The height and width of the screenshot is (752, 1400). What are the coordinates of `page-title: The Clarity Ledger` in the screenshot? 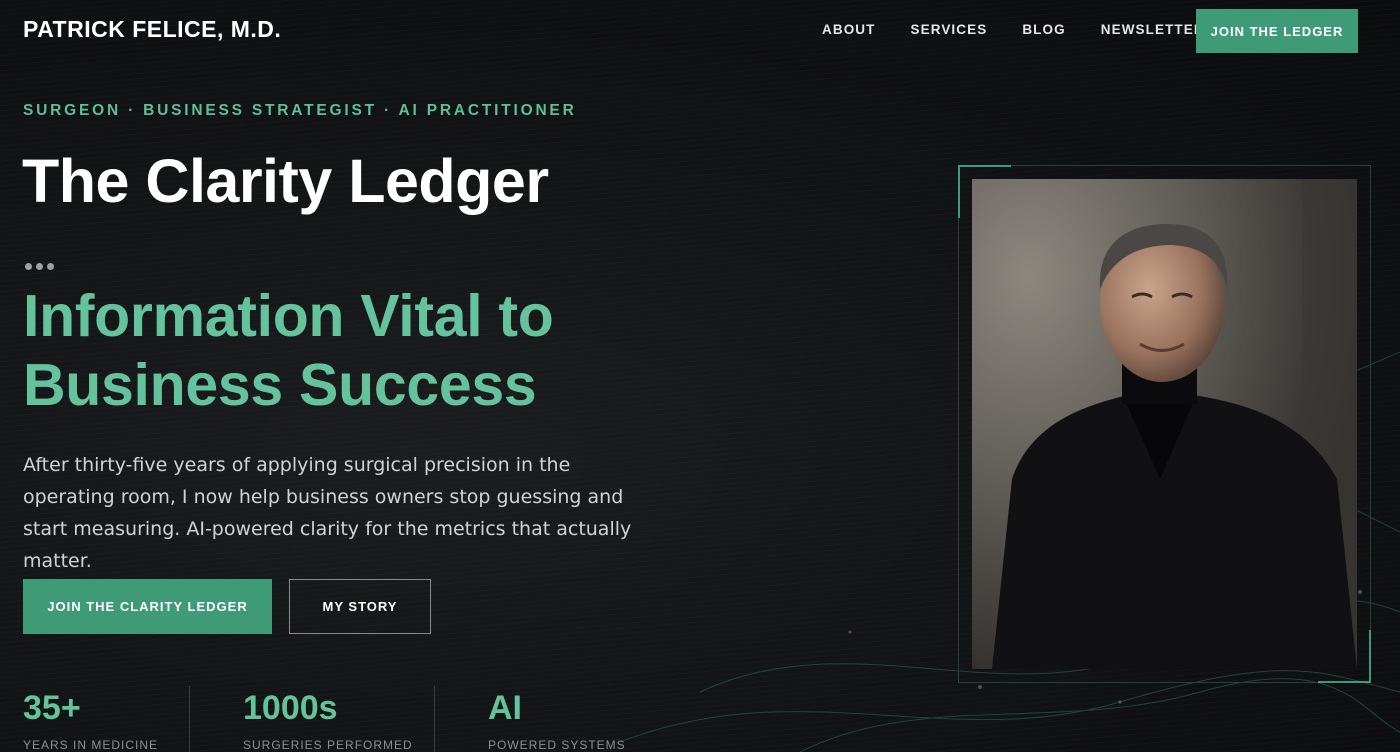 It's located at (285, 181).